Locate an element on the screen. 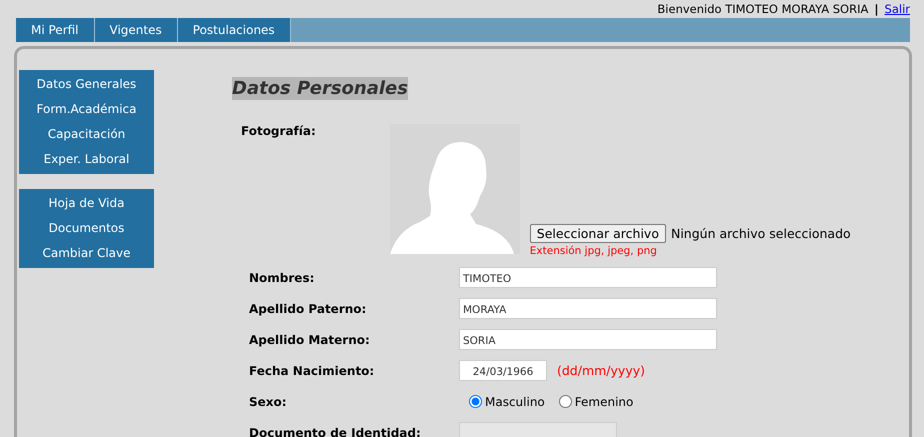 This screenshot has height=437, width=924. radio-label: Femenino is located at coordinates (604, 401).